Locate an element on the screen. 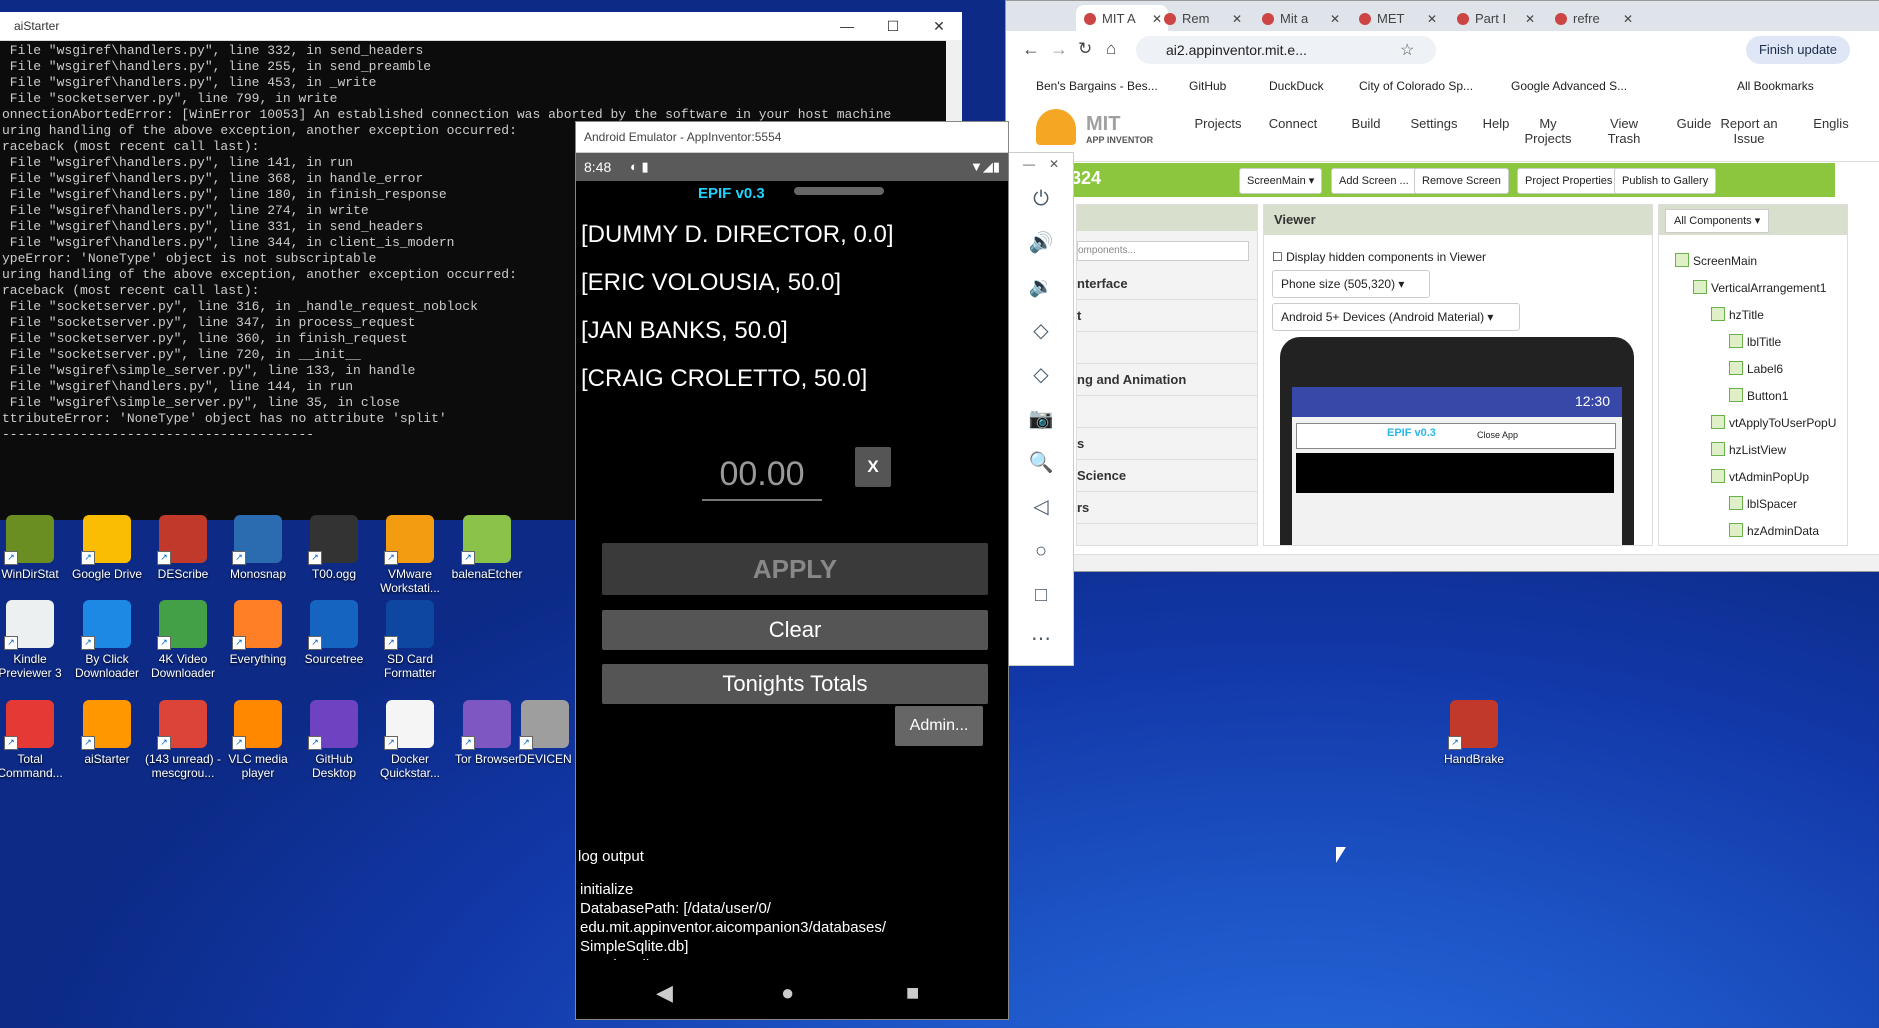 The height and width of the screenshot is (1028, 1879). ai-menu-item: Report an Issue is located at coordinates (1749, 131).